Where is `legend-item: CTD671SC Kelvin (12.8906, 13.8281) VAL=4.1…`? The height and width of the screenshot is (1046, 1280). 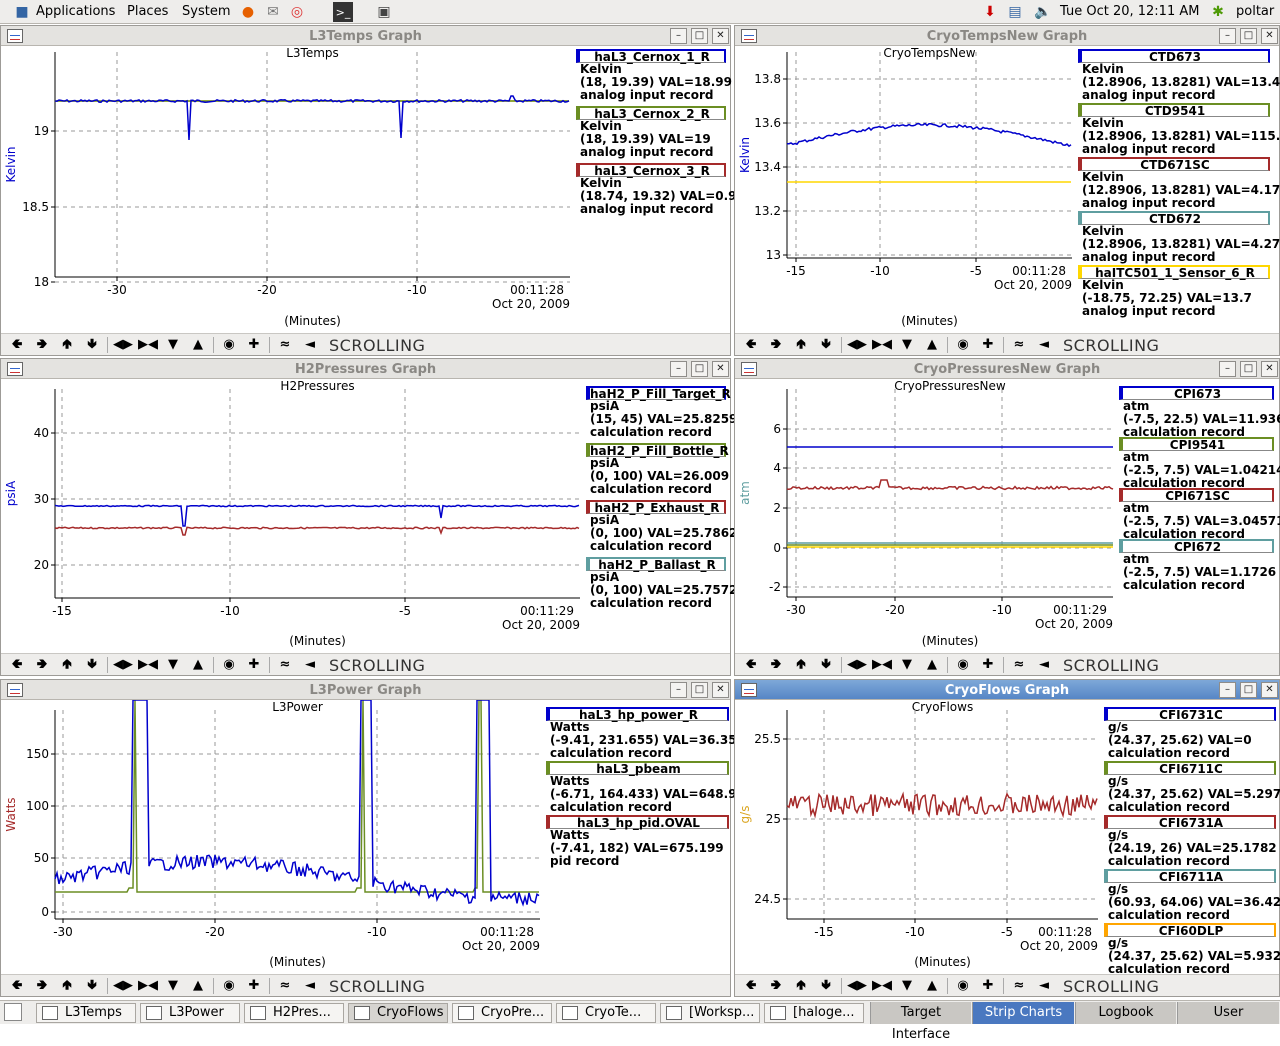
legend-item: CTD671SC Kelvin (12.8906, 13.8281) VAL=4.1… is located at coordinates (1179, 183).